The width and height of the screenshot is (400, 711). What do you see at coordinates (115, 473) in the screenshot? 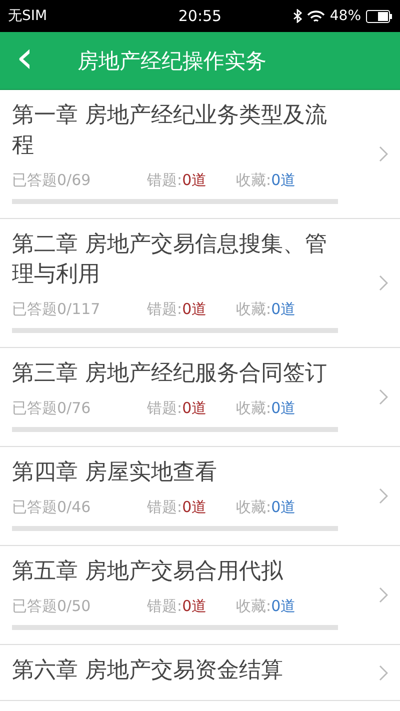
I see `chapter-title: 第四章 房屋实地查看` at bounding box center [115, 473].